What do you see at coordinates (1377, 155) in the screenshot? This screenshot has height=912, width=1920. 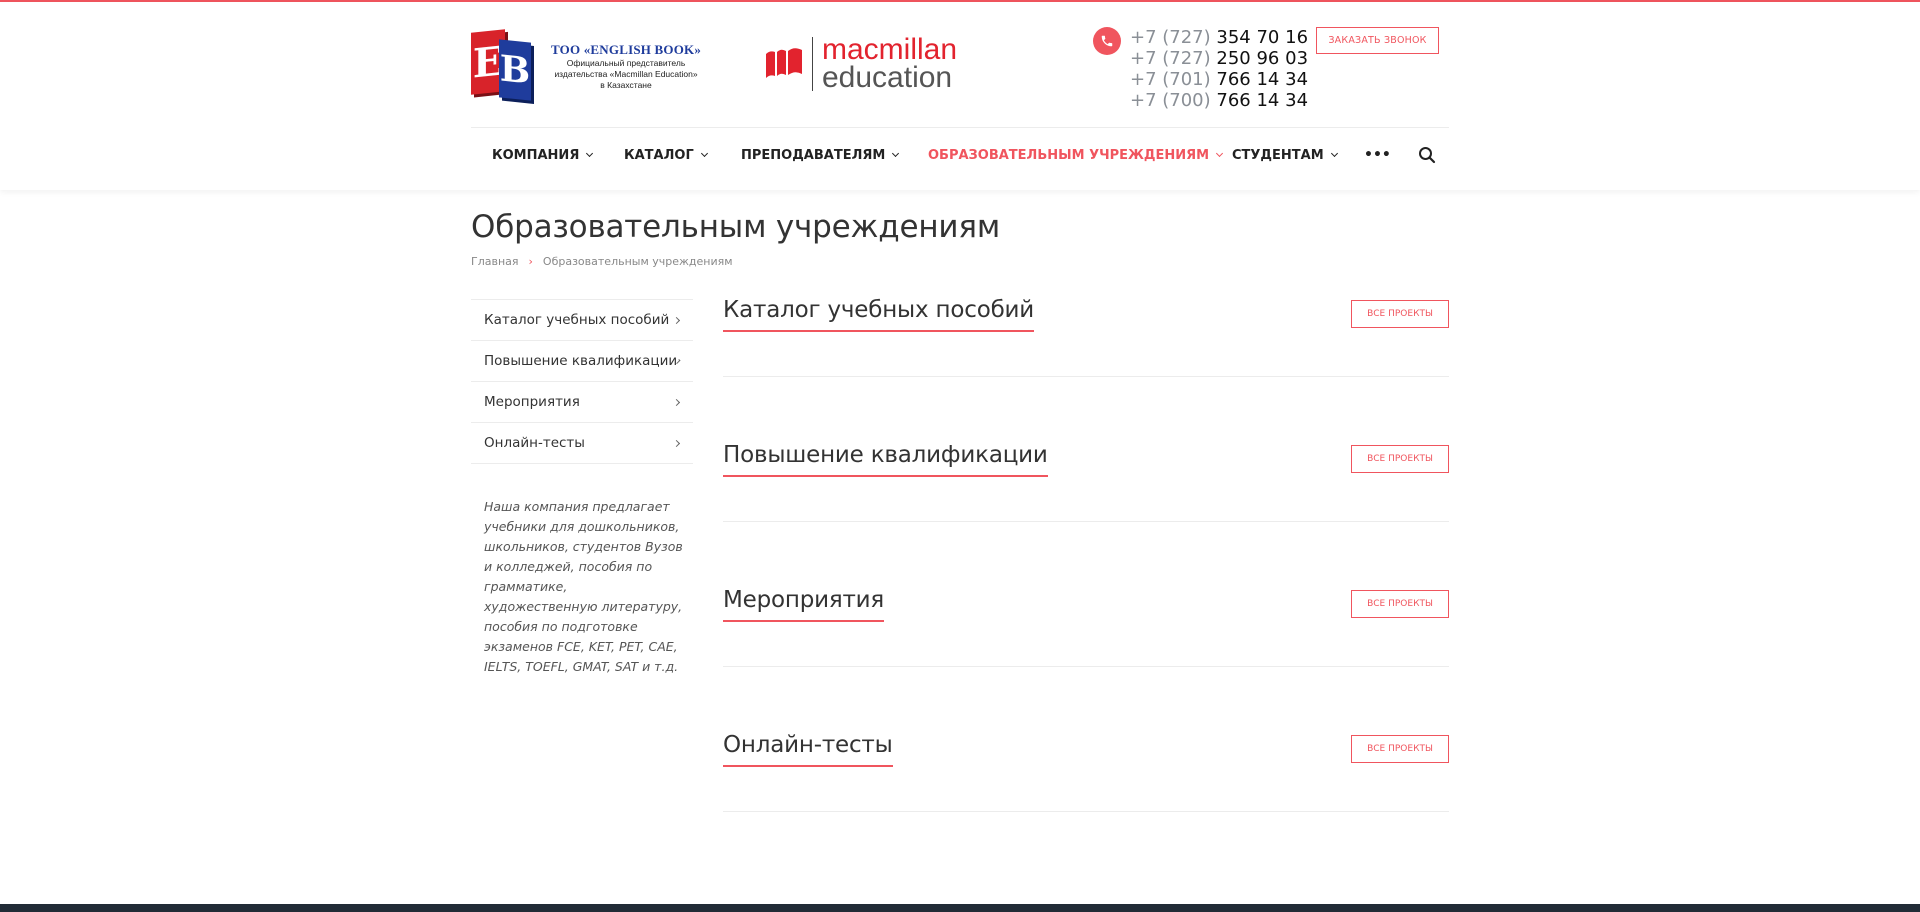 I see `nav-more-button: •••` at bounding box center [1377, 155].